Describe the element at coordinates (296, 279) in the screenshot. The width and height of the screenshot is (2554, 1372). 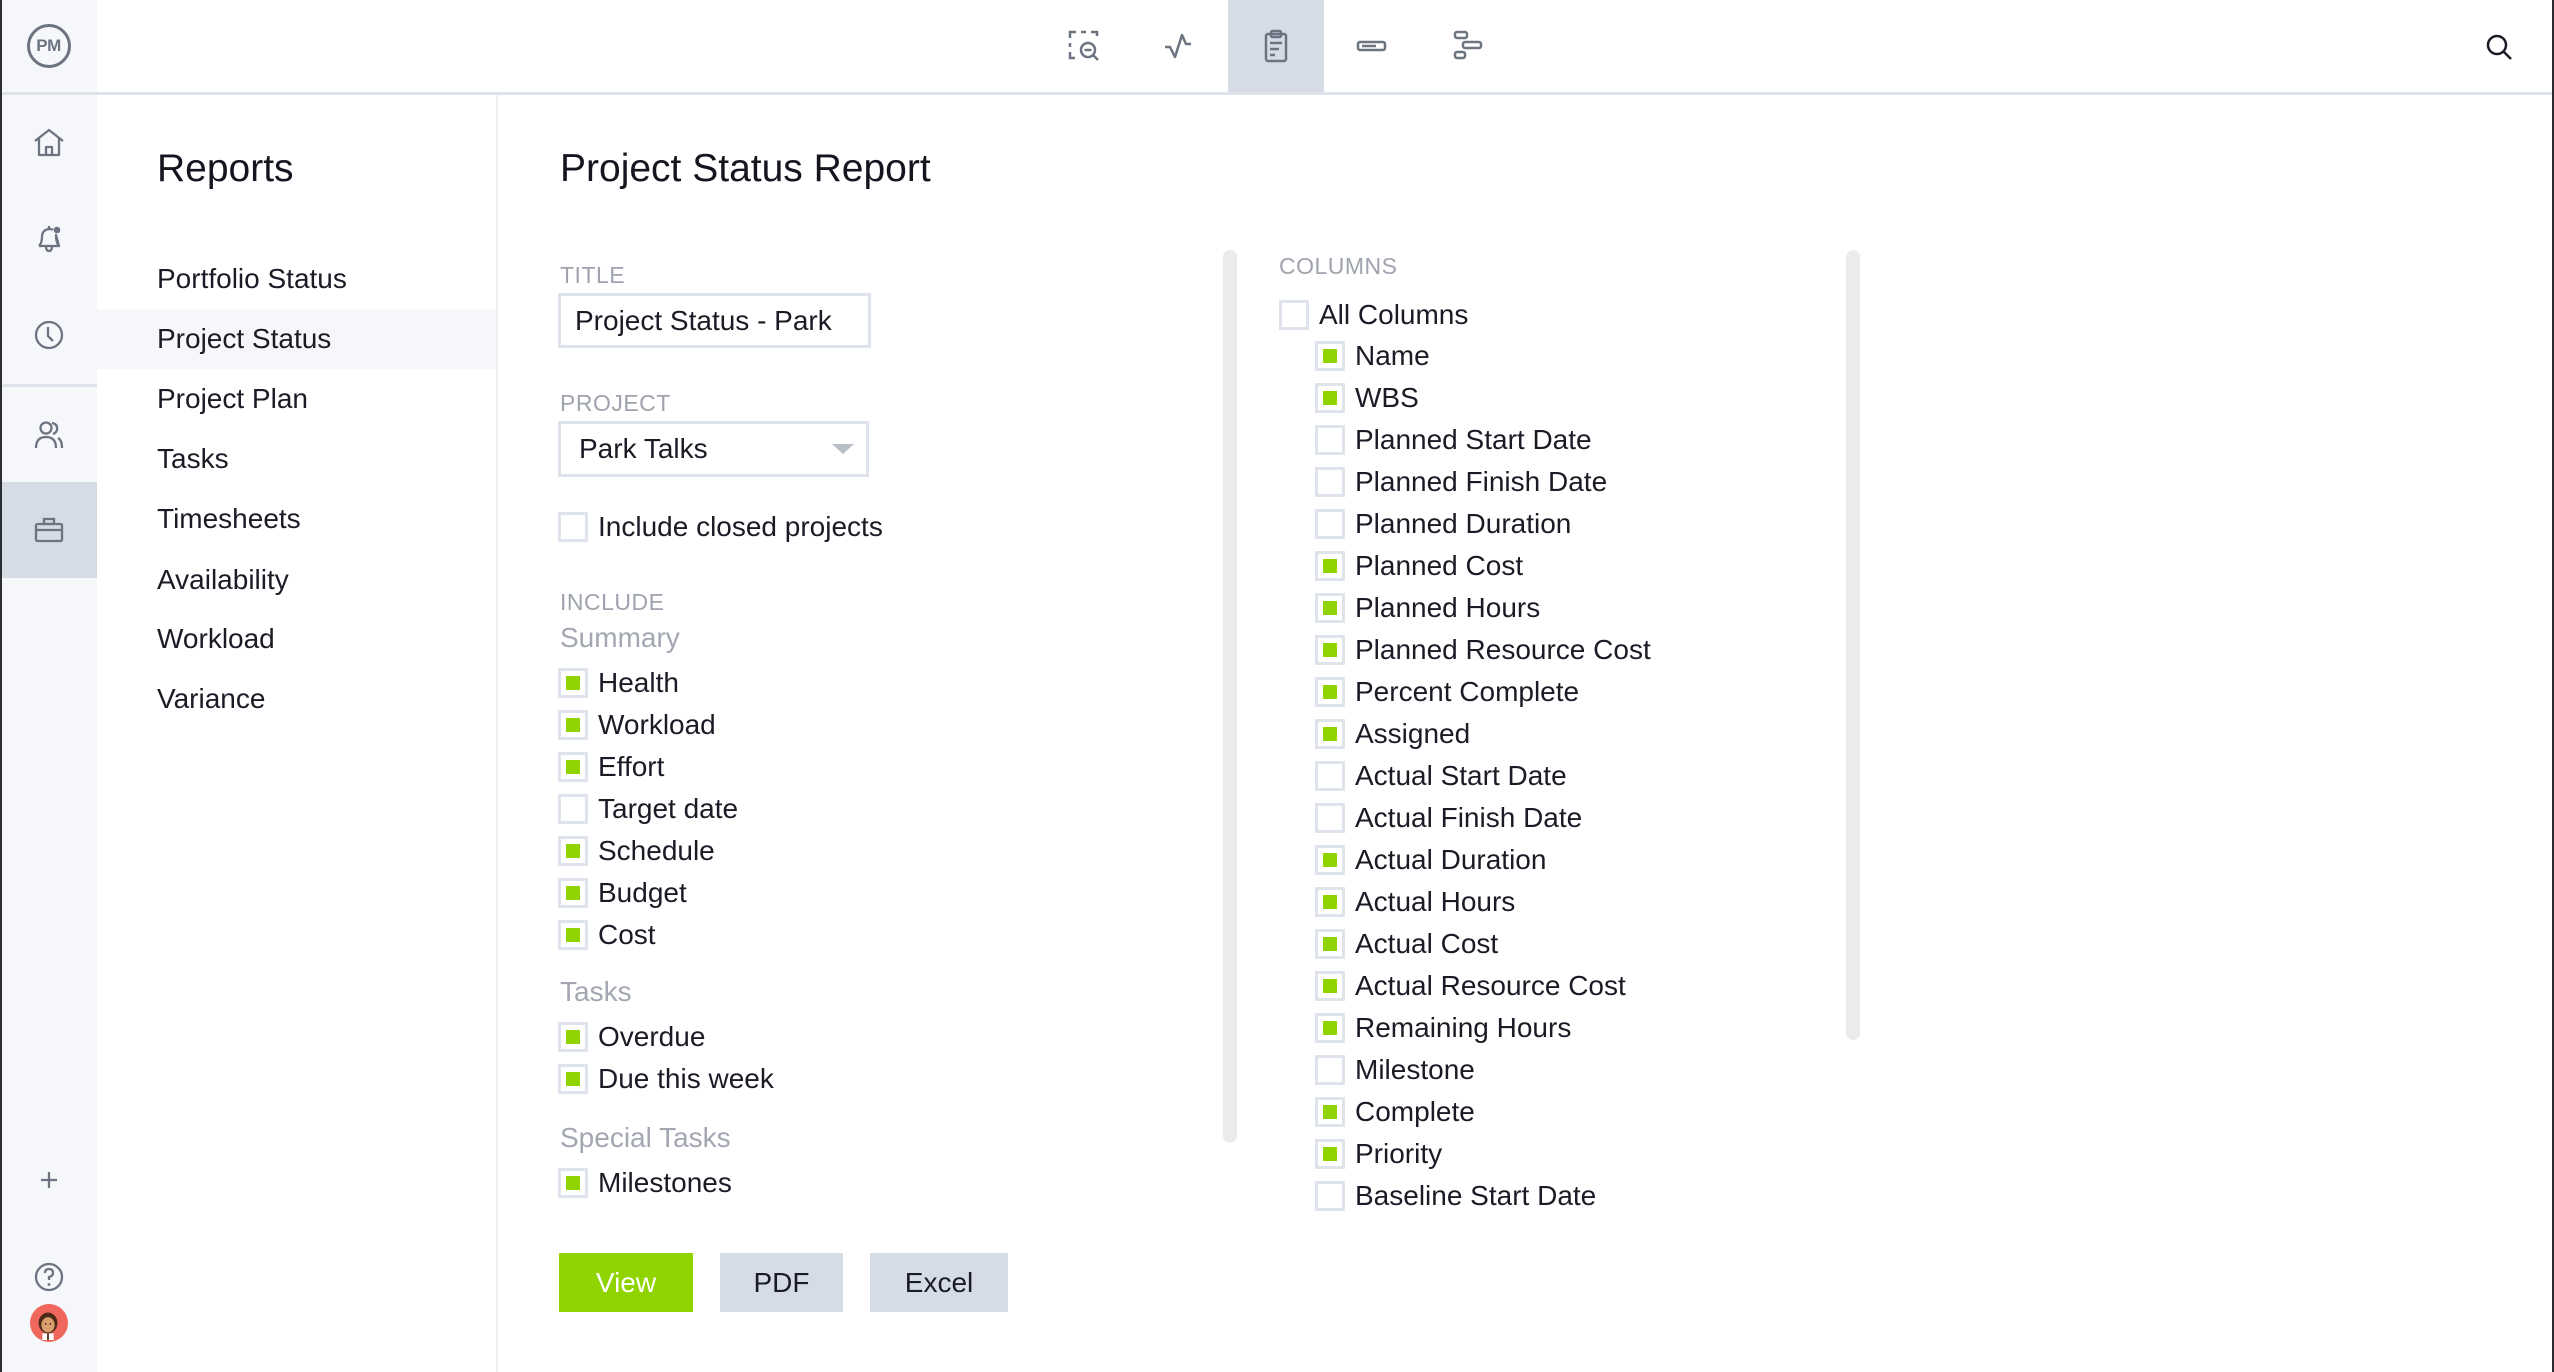
I see `nav-item-portfolio-status: Portfolio Status` at that location.